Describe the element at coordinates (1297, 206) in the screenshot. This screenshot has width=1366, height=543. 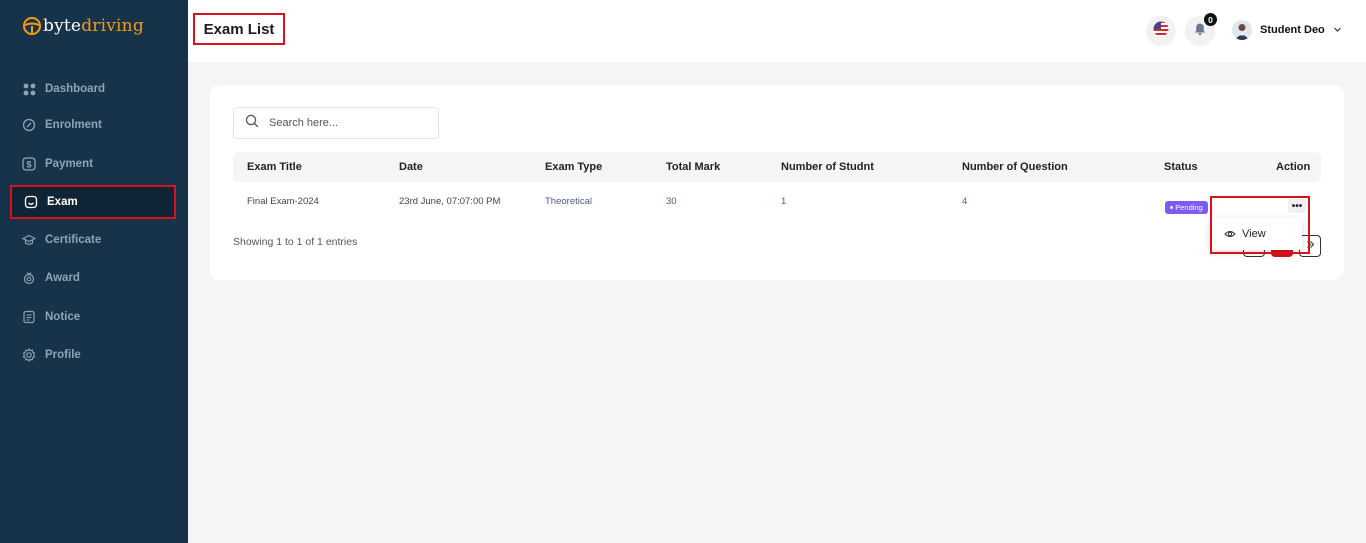
I see `row-actions-button: •••` at that location.